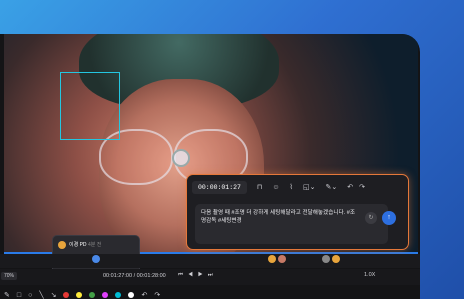 The height and width of the screenshot is (299, 464). I want to click on color-swatch-cyan, so click(118, 295).